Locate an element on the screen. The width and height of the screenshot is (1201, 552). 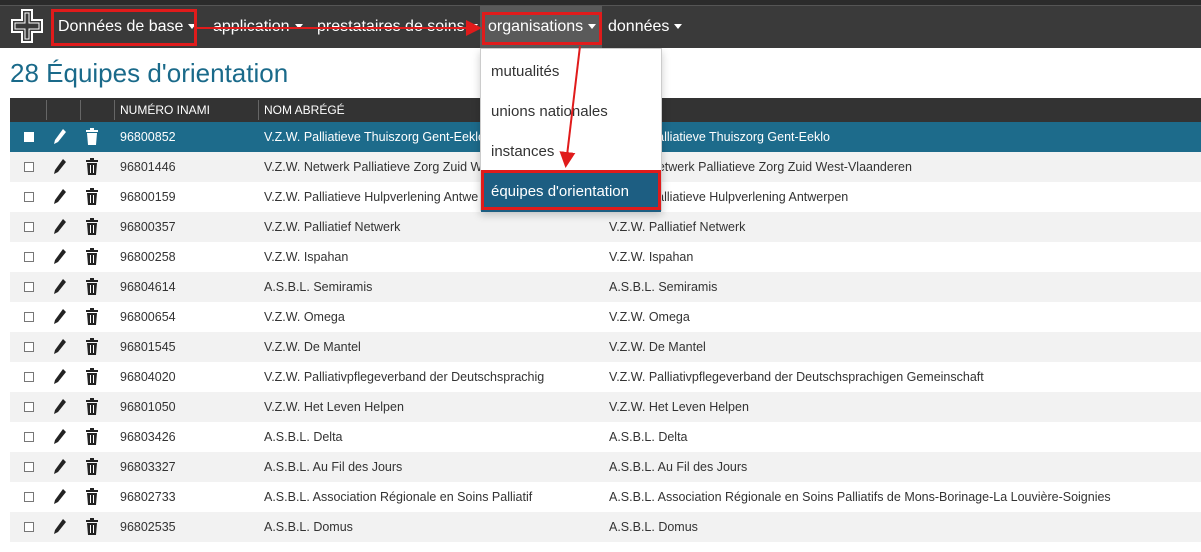
table-row: 96803426 A.S.B.L. Delta A.S.B.L. Delta is located at coordinates (605, 437).